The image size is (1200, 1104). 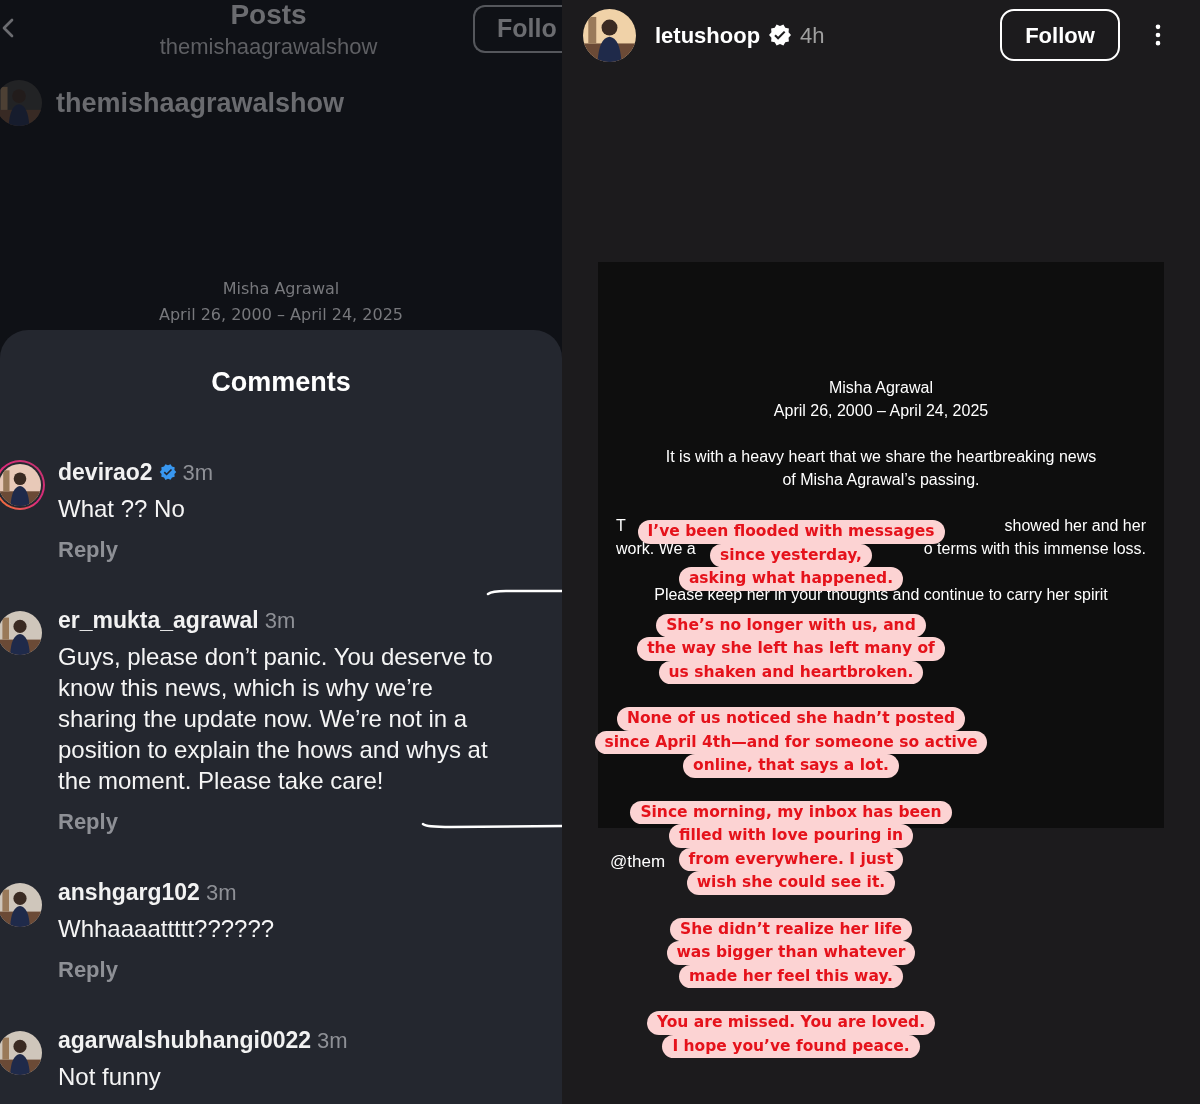 What do you see at coordinates (22, 485) in the screenshot?
I see `story-ring` at bounding box center [22, 485].